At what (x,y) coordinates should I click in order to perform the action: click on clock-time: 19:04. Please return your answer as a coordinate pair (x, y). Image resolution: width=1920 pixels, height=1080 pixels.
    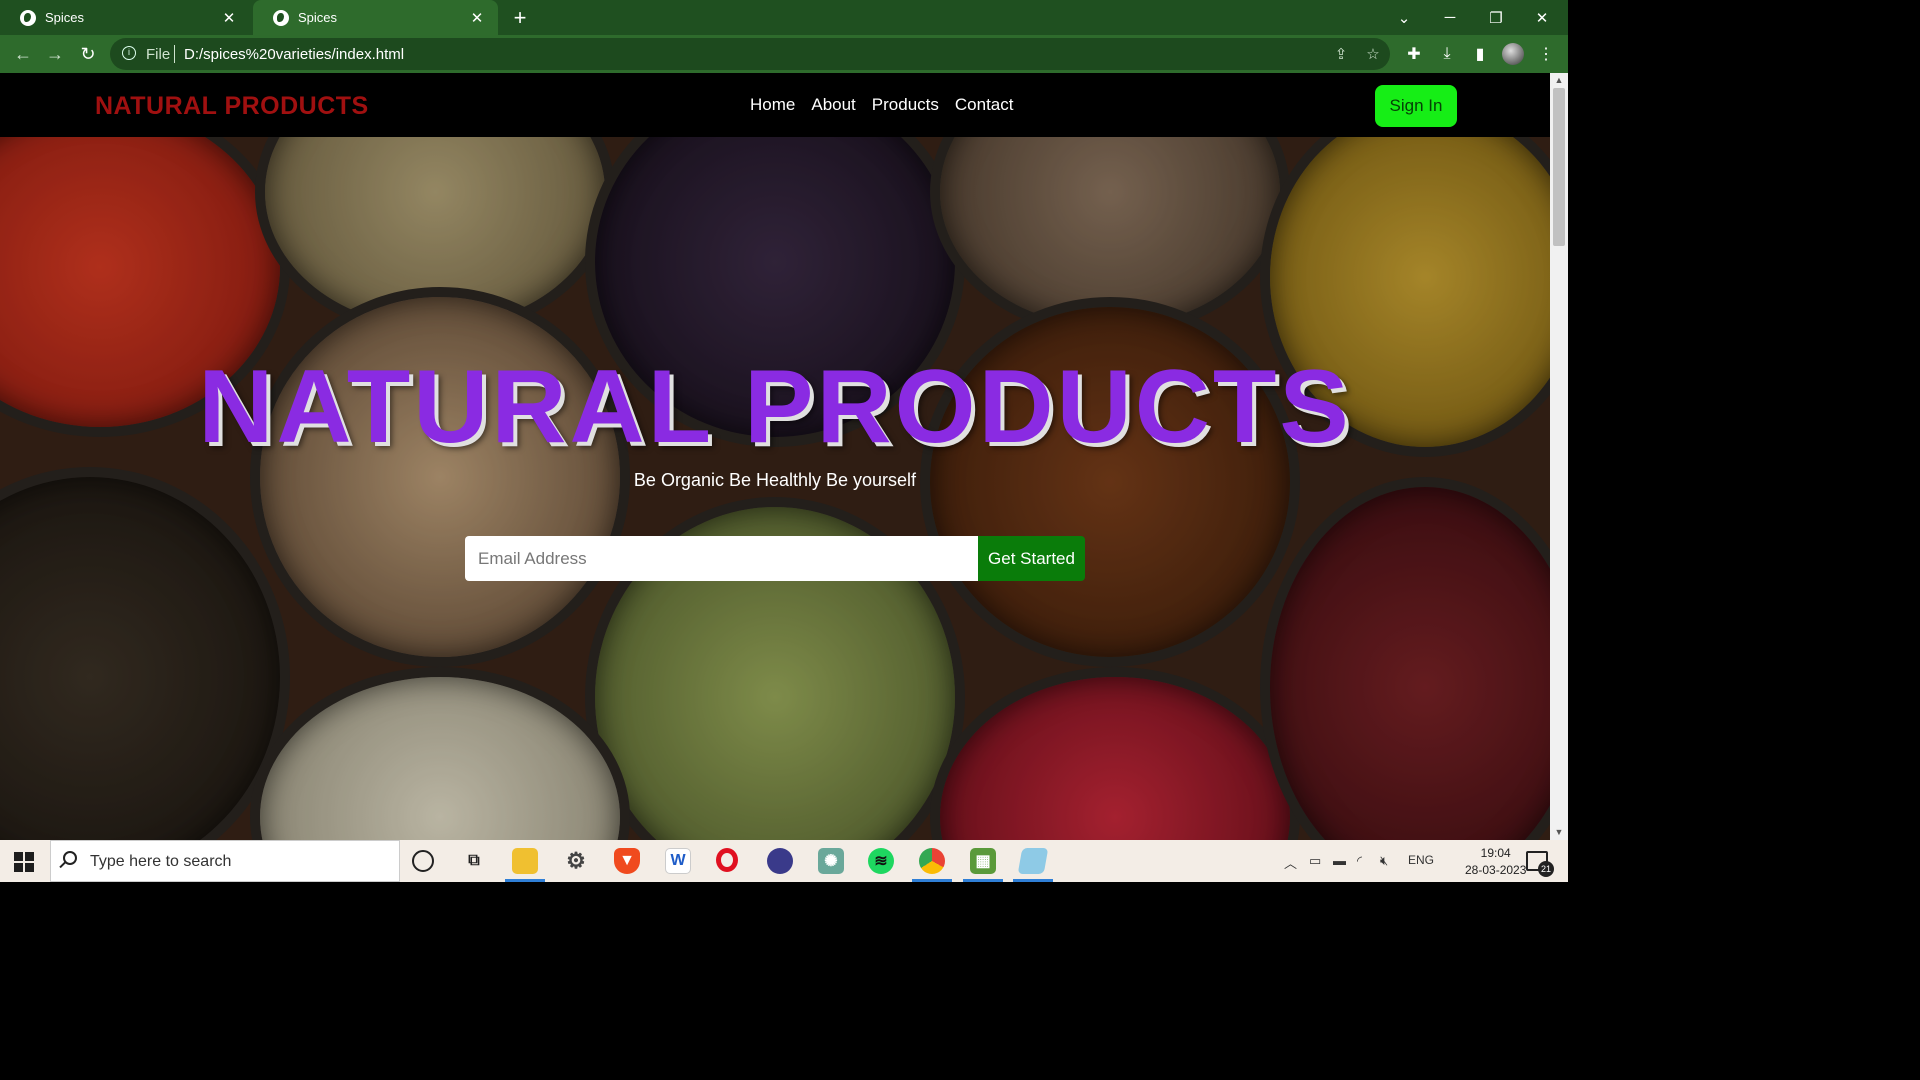
    Looking at the image, I should click on (1495, 853).